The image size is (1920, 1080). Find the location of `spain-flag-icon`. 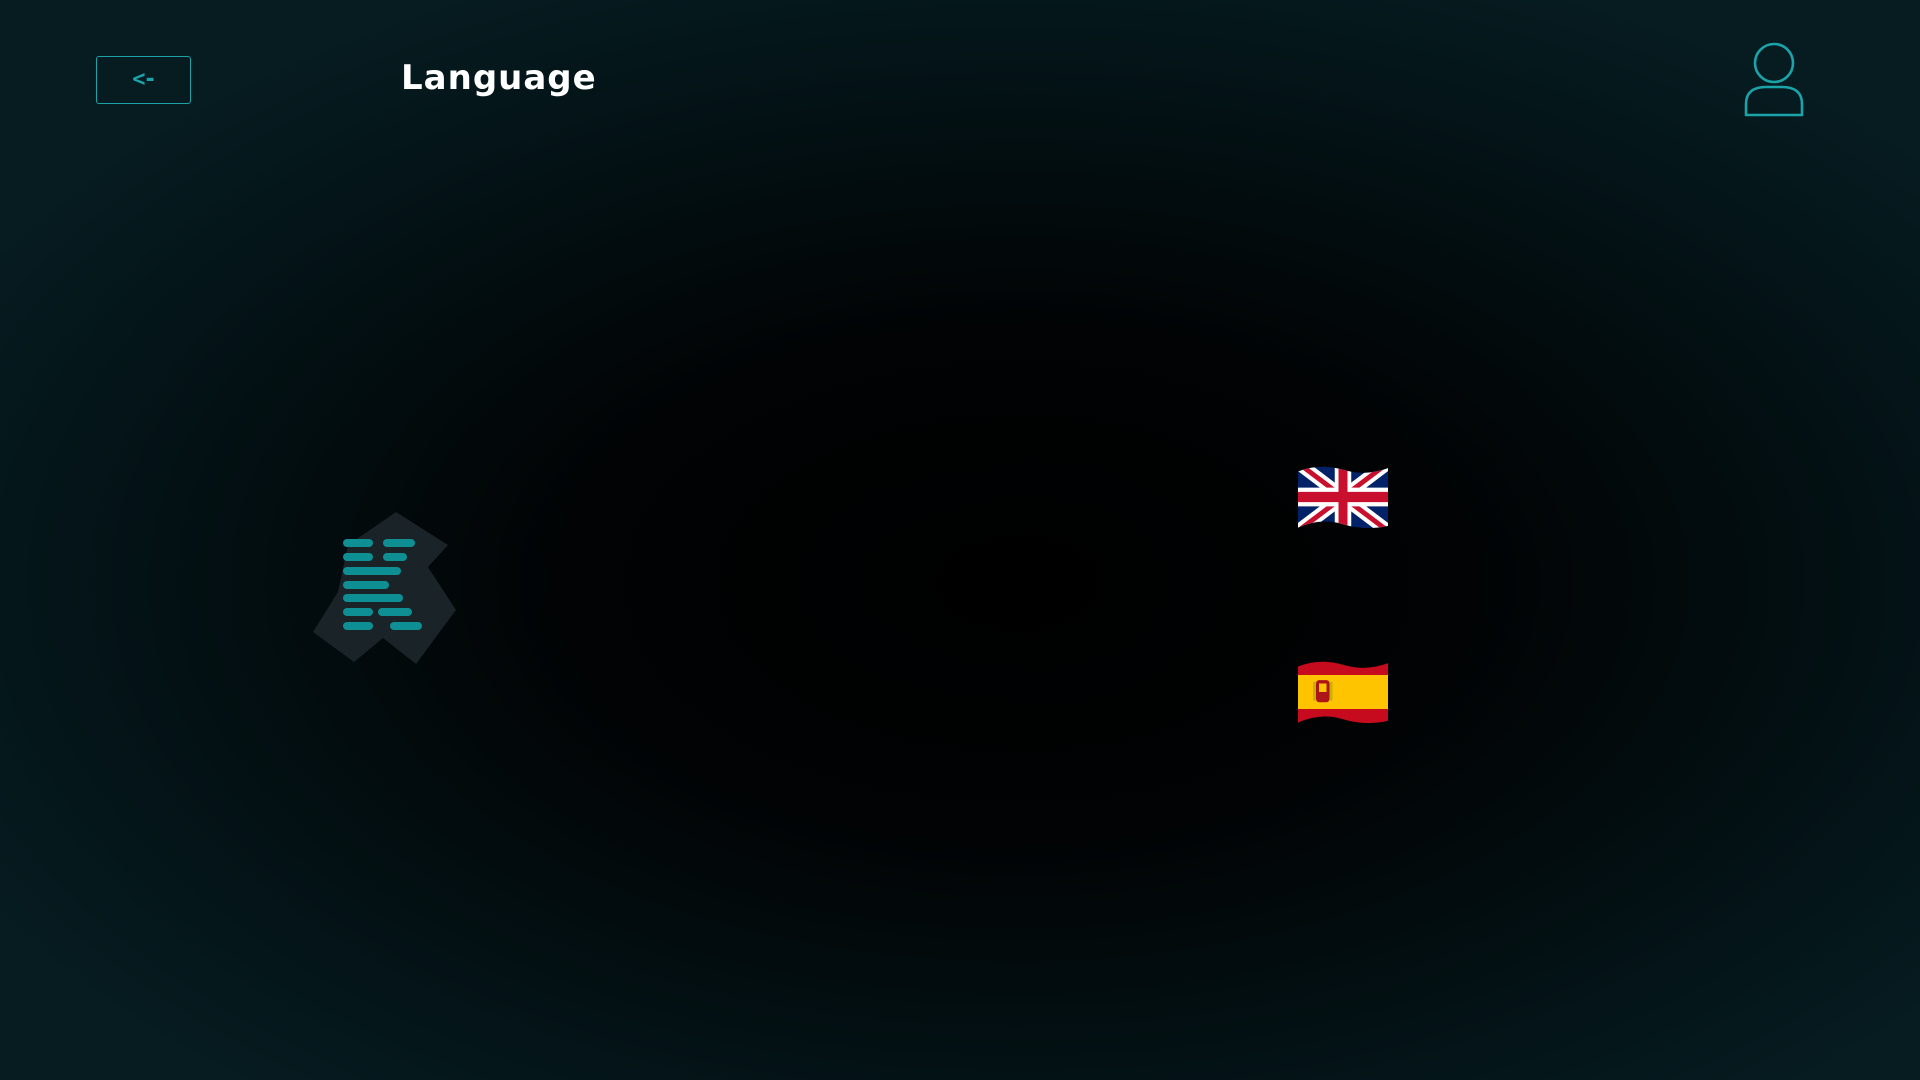

spain-flag-icon is located at coordinates (1343, 692).